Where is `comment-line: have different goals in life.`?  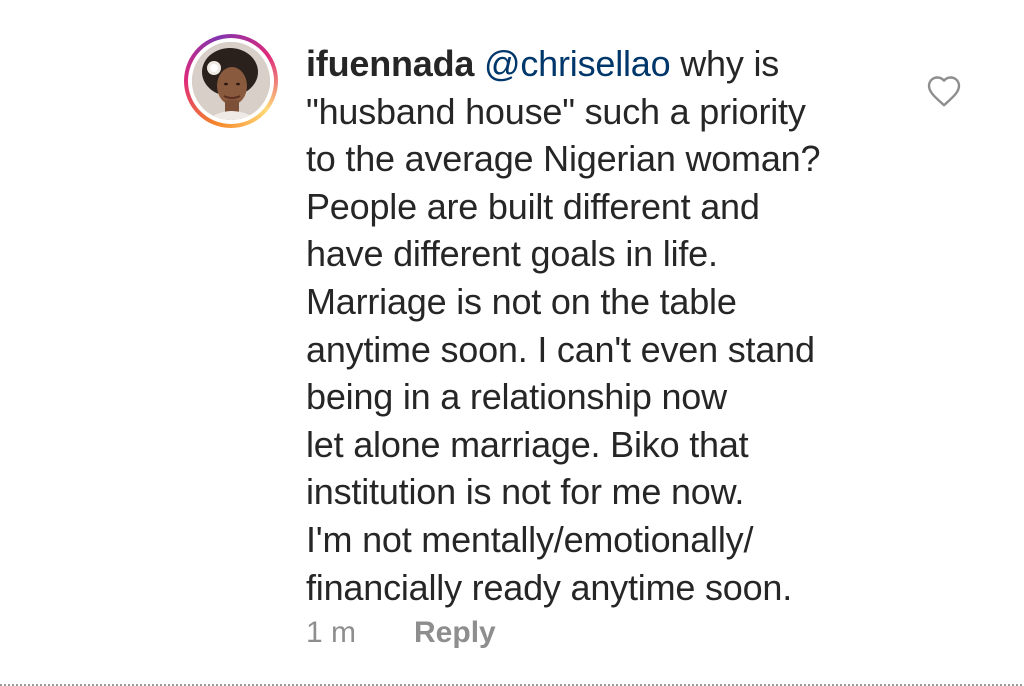 comment-line: have different goals in life. is located at coordinates (512, 254).